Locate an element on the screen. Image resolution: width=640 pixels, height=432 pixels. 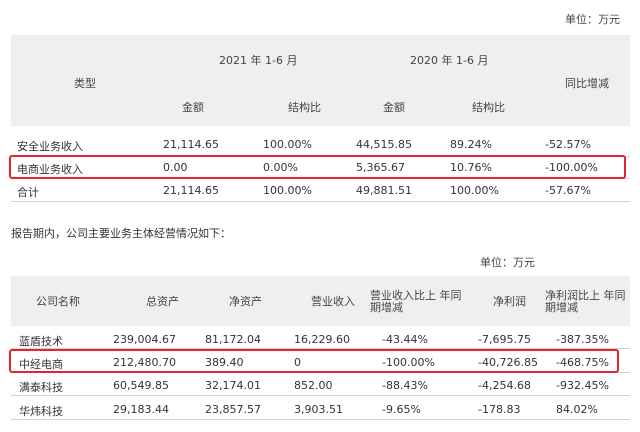
amount-2020-cell: 49,881.51 is located at coordinates (384, 190).